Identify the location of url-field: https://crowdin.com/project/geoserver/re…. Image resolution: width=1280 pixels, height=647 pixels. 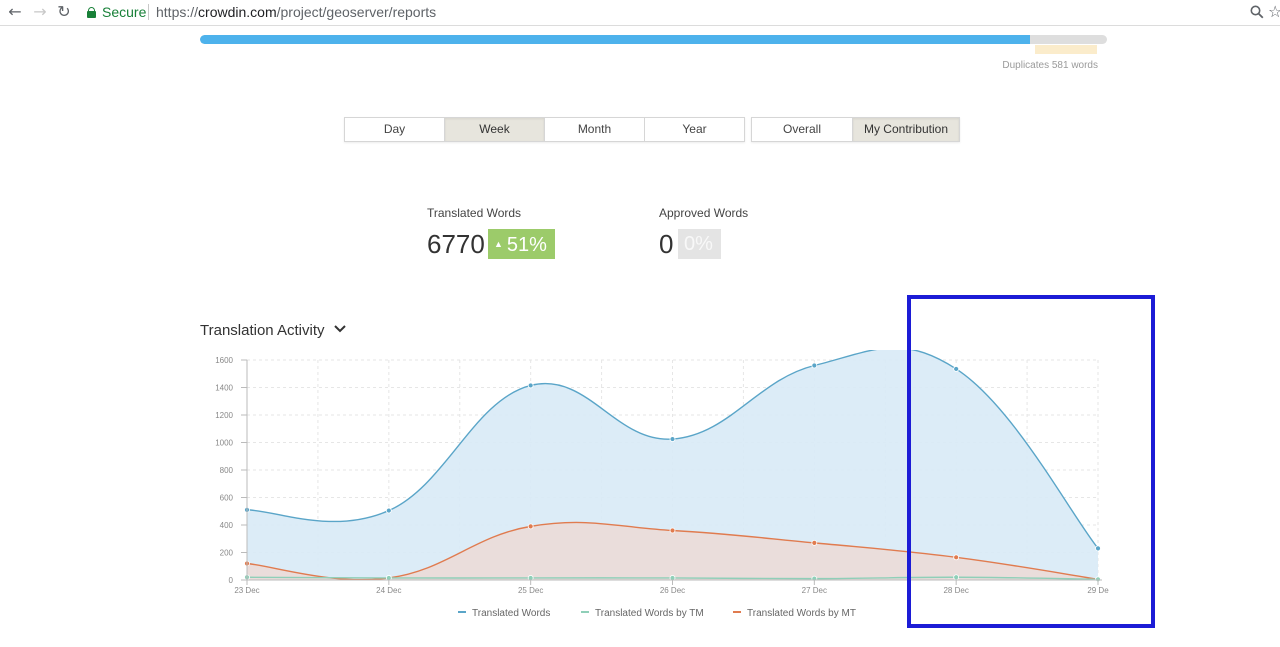
(296, 12).